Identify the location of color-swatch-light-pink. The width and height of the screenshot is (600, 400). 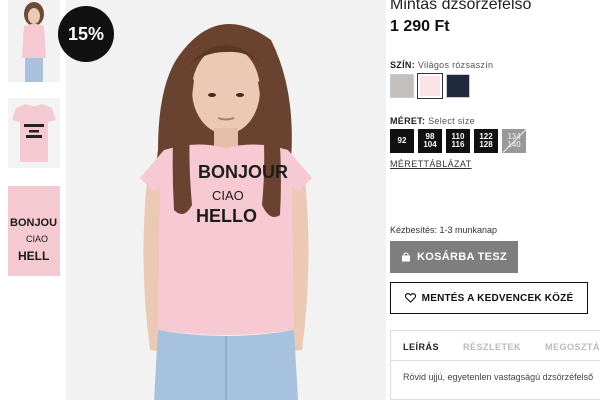
(430, 86).